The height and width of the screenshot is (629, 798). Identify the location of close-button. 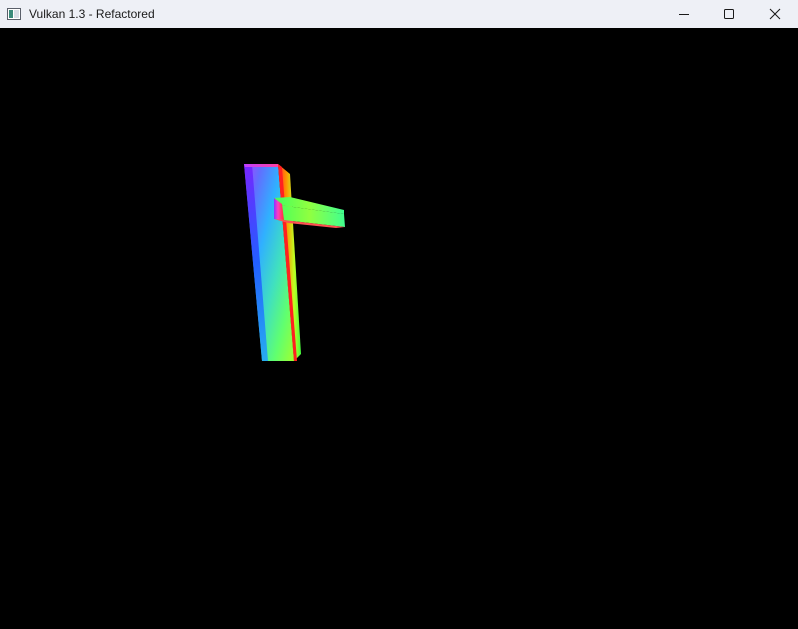
(775, 14).